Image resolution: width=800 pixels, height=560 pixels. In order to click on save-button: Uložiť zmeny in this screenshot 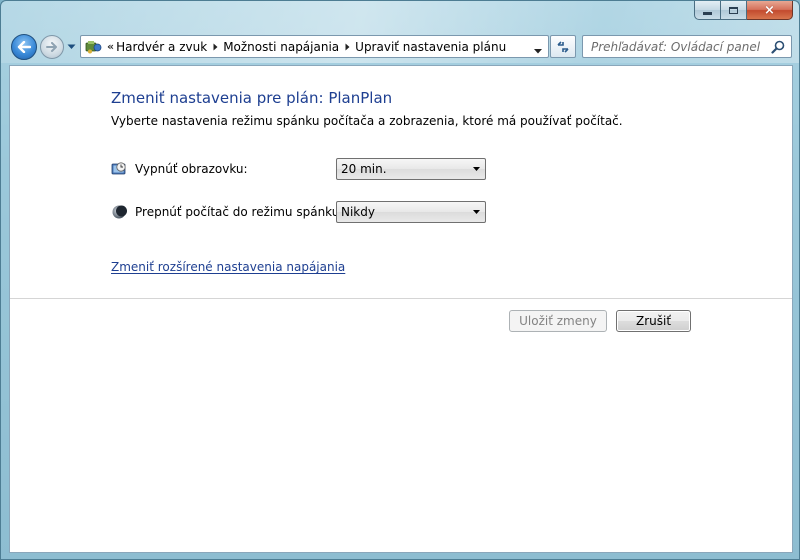, I will do `click(558, 321)`.